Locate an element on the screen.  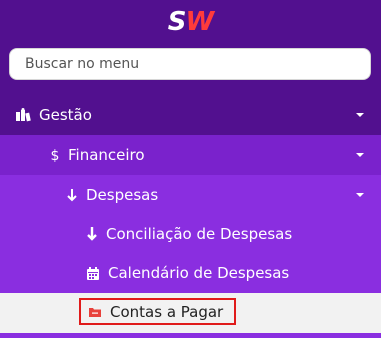
menu-item-label: Contas a Pagar is located at coordinates (167, 311).